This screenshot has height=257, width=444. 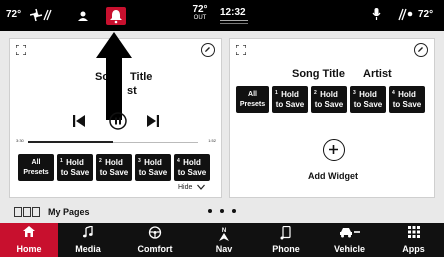 What do you see at coordinates (425, 14) in the screenshot?
I see `passenger-temperature: 72°` at bounding box center [425, 14].